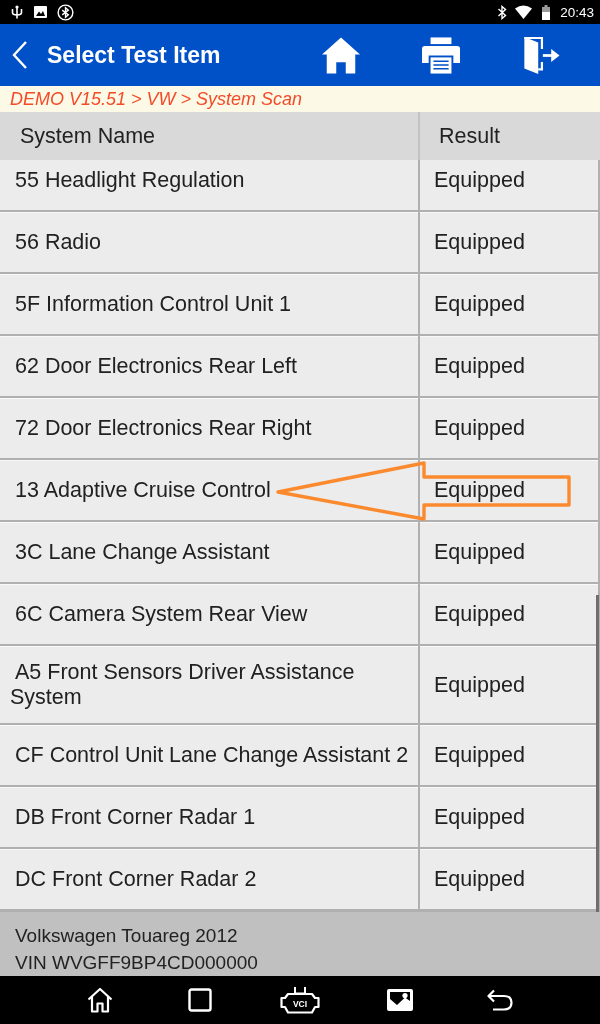 Image resolution: width=600 pixels, height=1024 pixels. I want to click on header-title: Select Test Item, so click(134, 55).